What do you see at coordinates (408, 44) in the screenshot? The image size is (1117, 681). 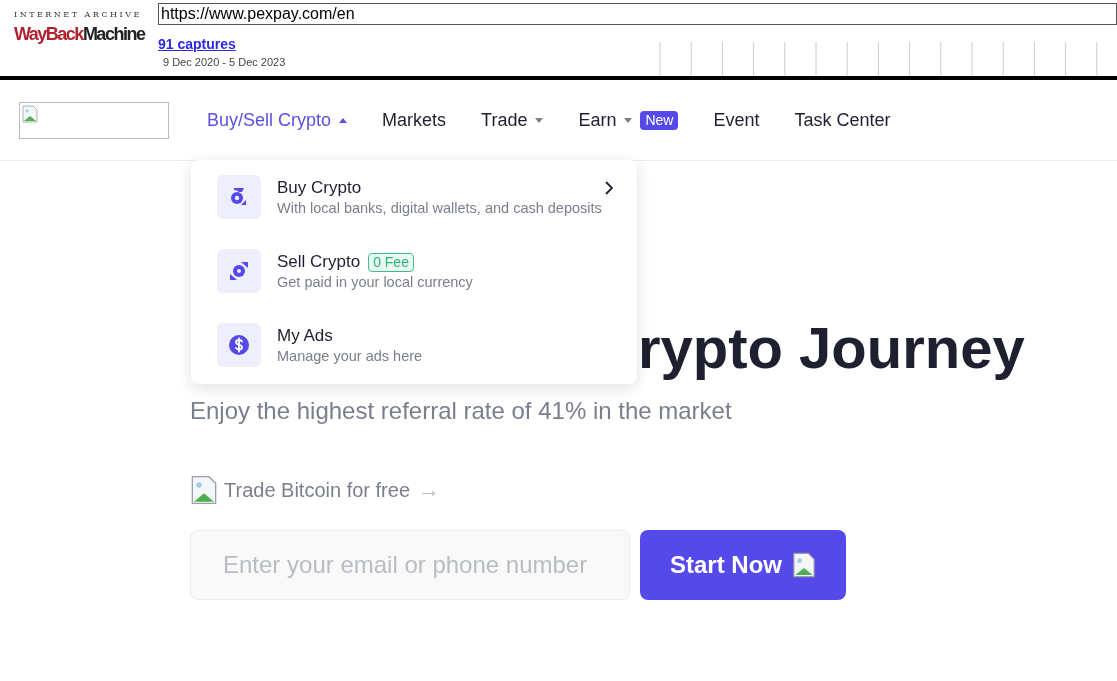 I see `captures-link: 91 captures` at bounding box center [408, 44].